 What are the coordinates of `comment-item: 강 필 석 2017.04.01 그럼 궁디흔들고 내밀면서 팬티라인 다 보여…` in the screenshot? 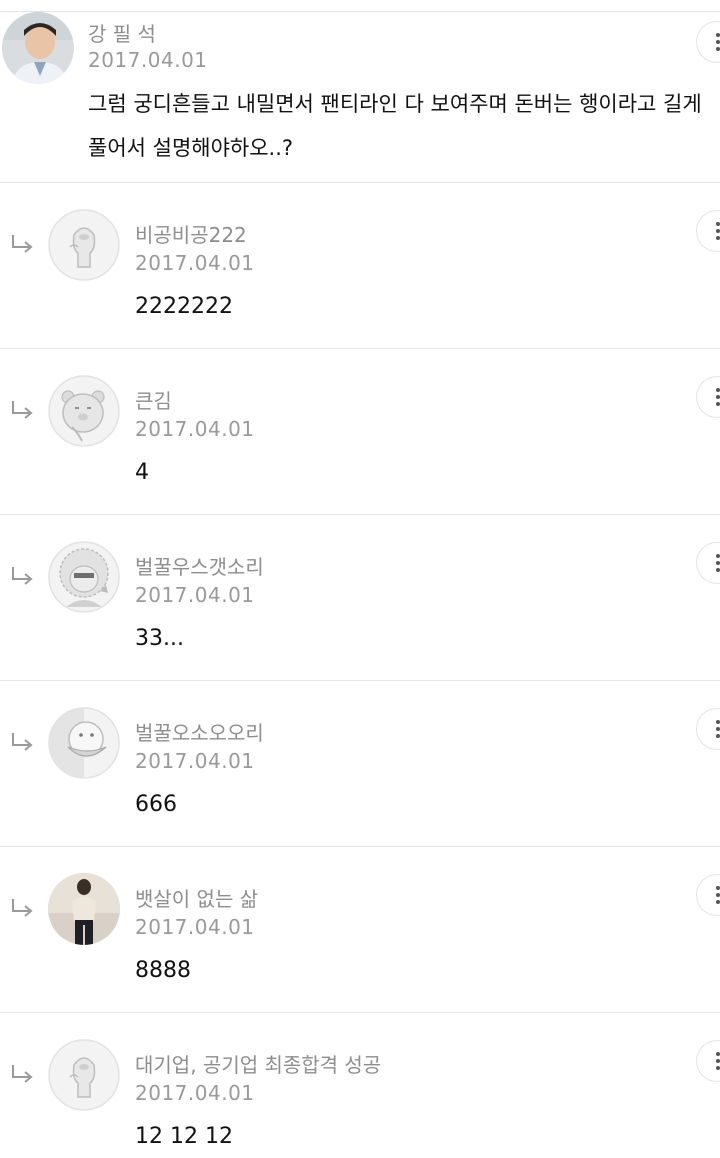 It's located at (360, 97).